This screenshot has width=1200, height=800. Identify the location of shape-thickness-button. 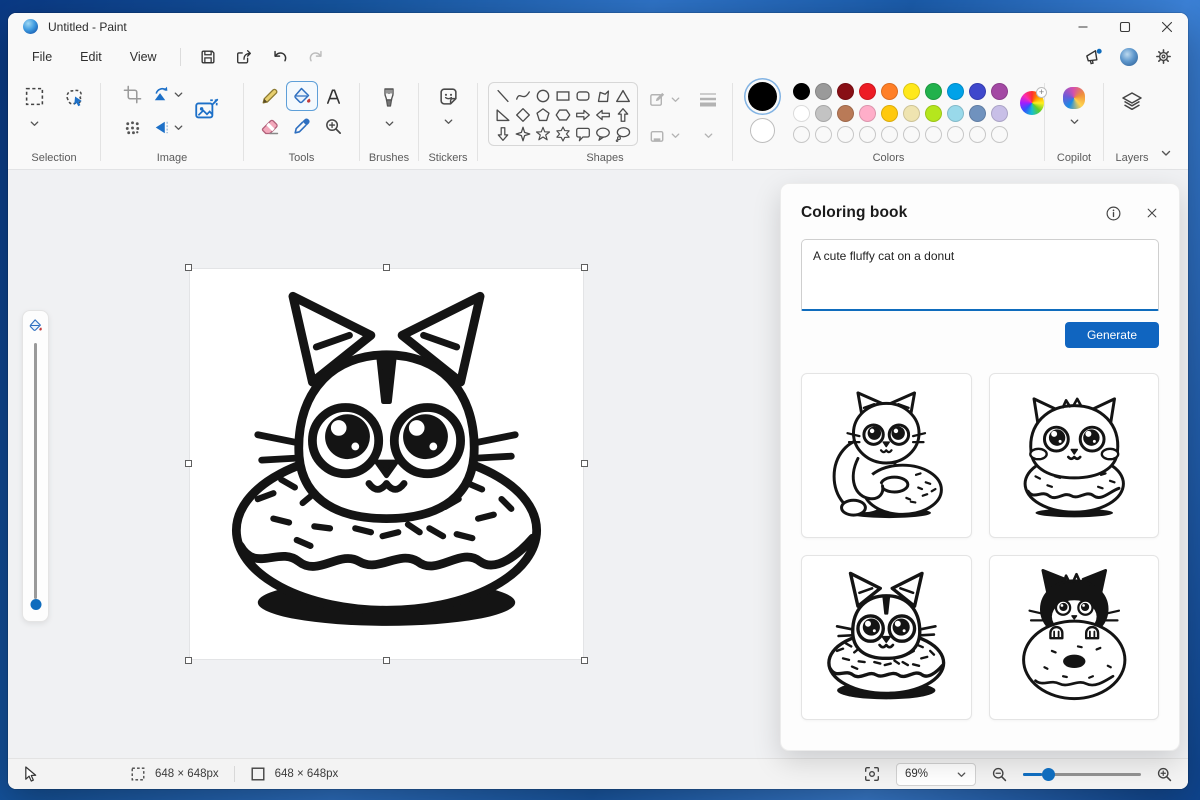
(708, 99).